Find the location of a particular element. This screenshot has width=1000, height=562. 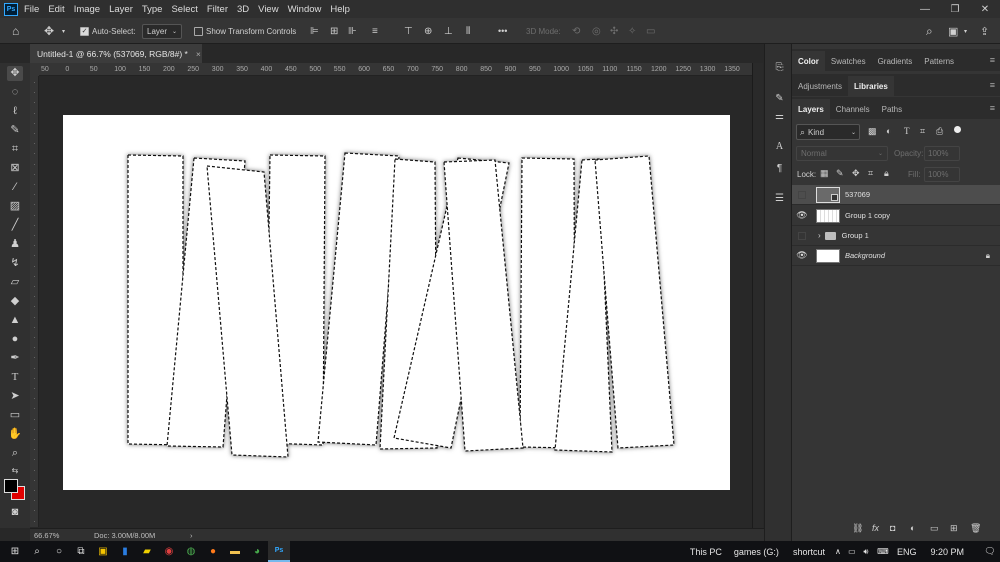

workspace-chevron-icon: ▾ is located at coordinates (965, 31).